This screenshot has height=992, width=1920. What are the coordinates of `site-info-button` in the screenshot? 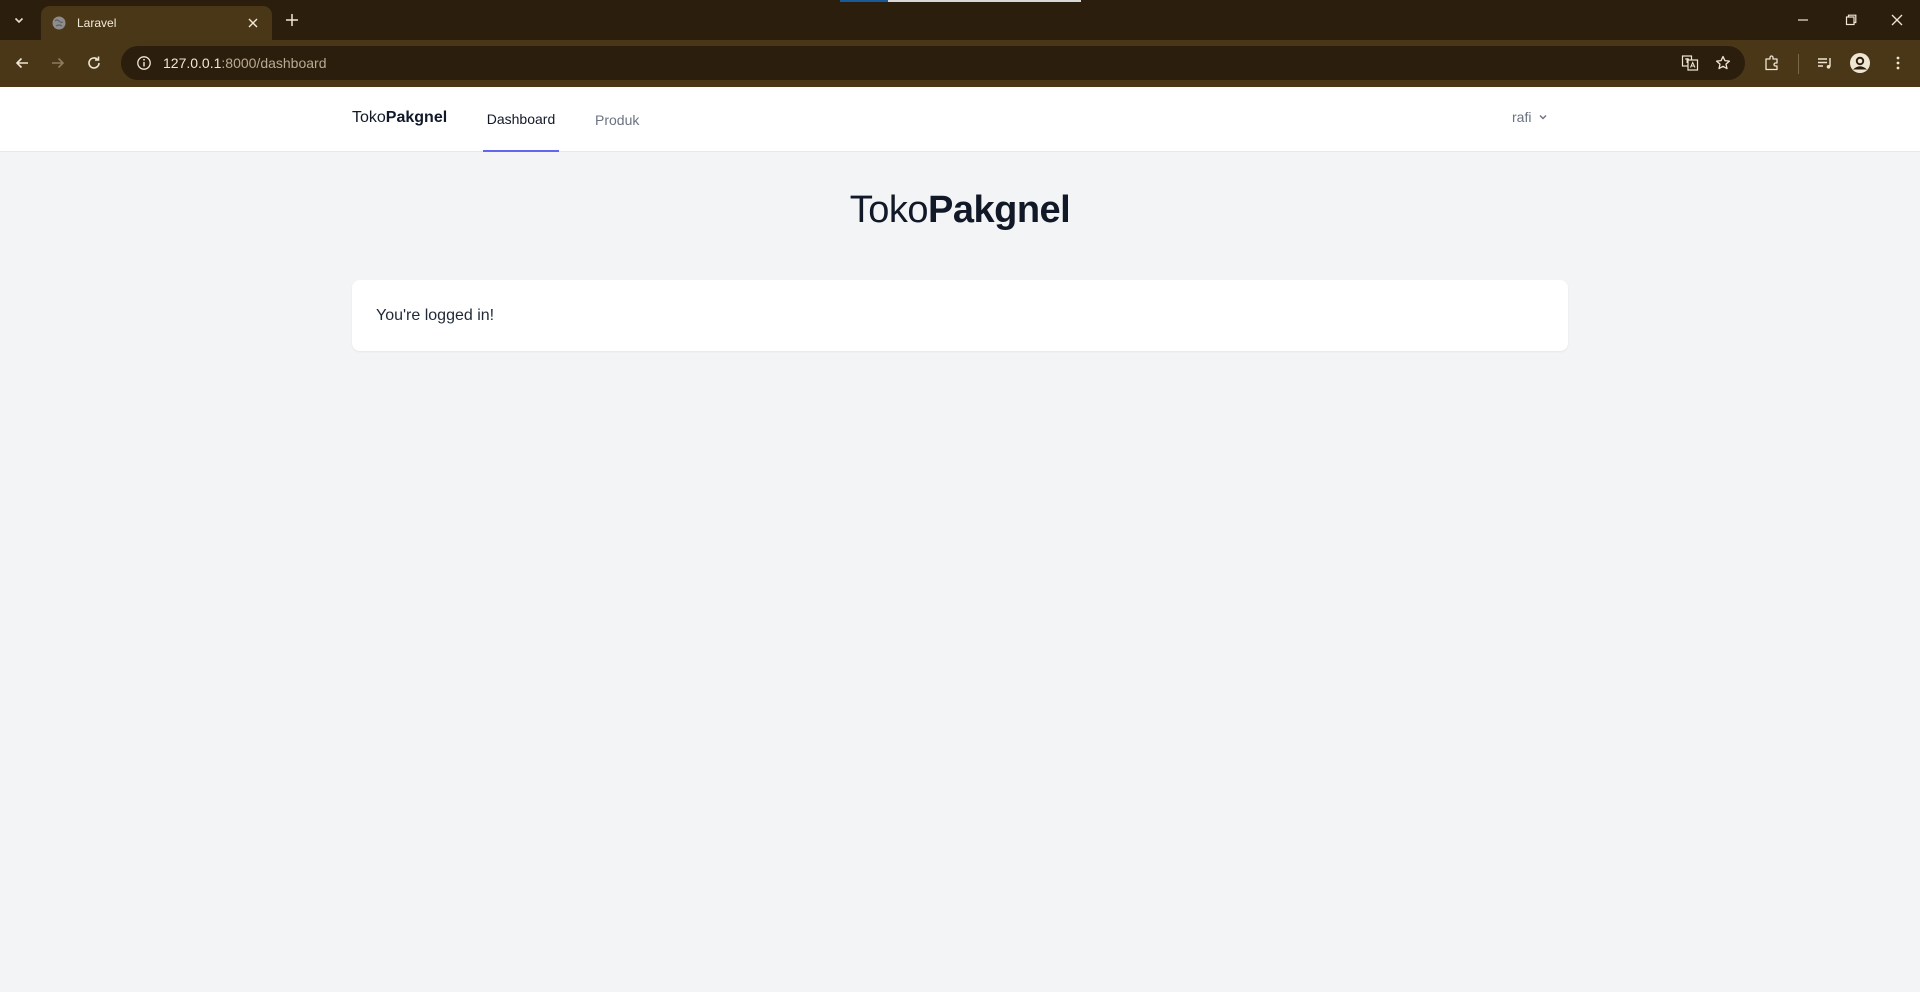 It's located at (144, 63).